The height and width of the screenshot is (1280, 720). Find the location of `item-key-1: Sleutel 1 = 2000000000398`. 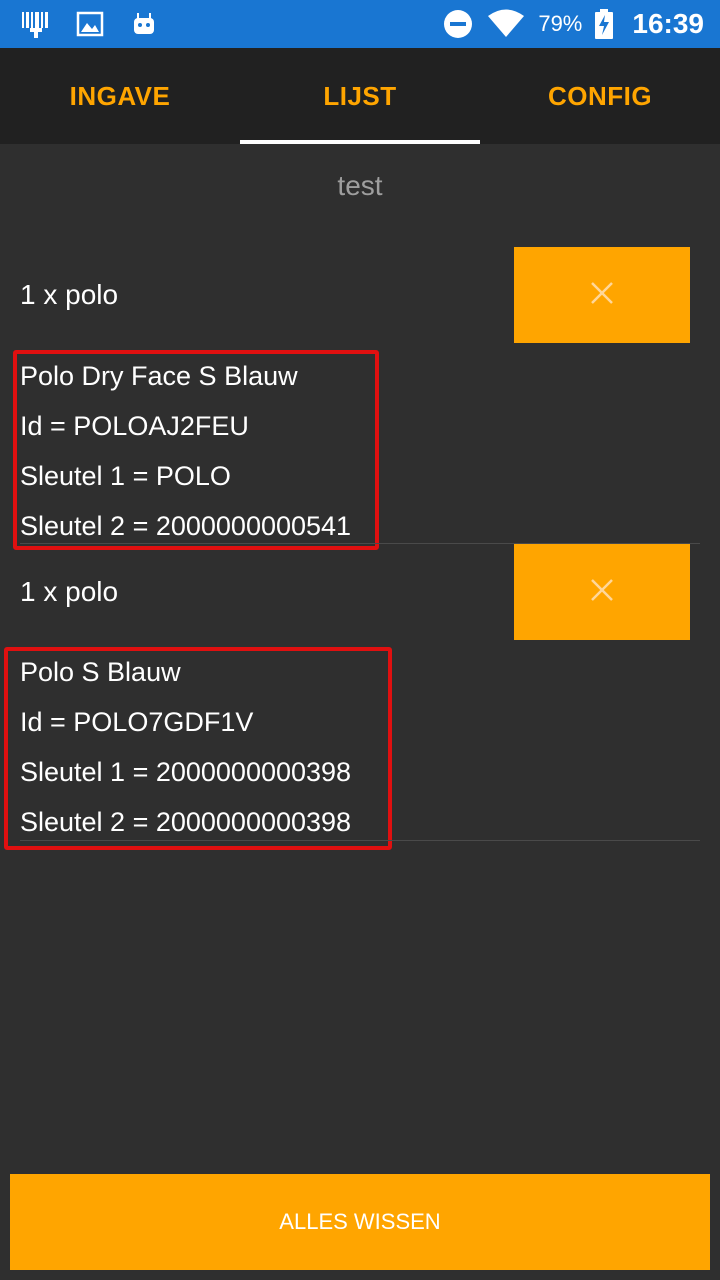

item-key-1: Sleutel 1 = 2000000000398 is located at coordinates (186, 772).